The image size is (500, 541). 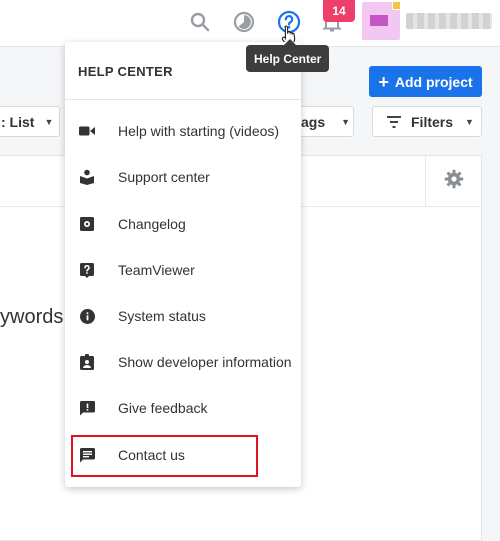 What do you see at coordinates (454, 179) in the screenshot?
I see `gear-icon` at bounding box center [454, 179].